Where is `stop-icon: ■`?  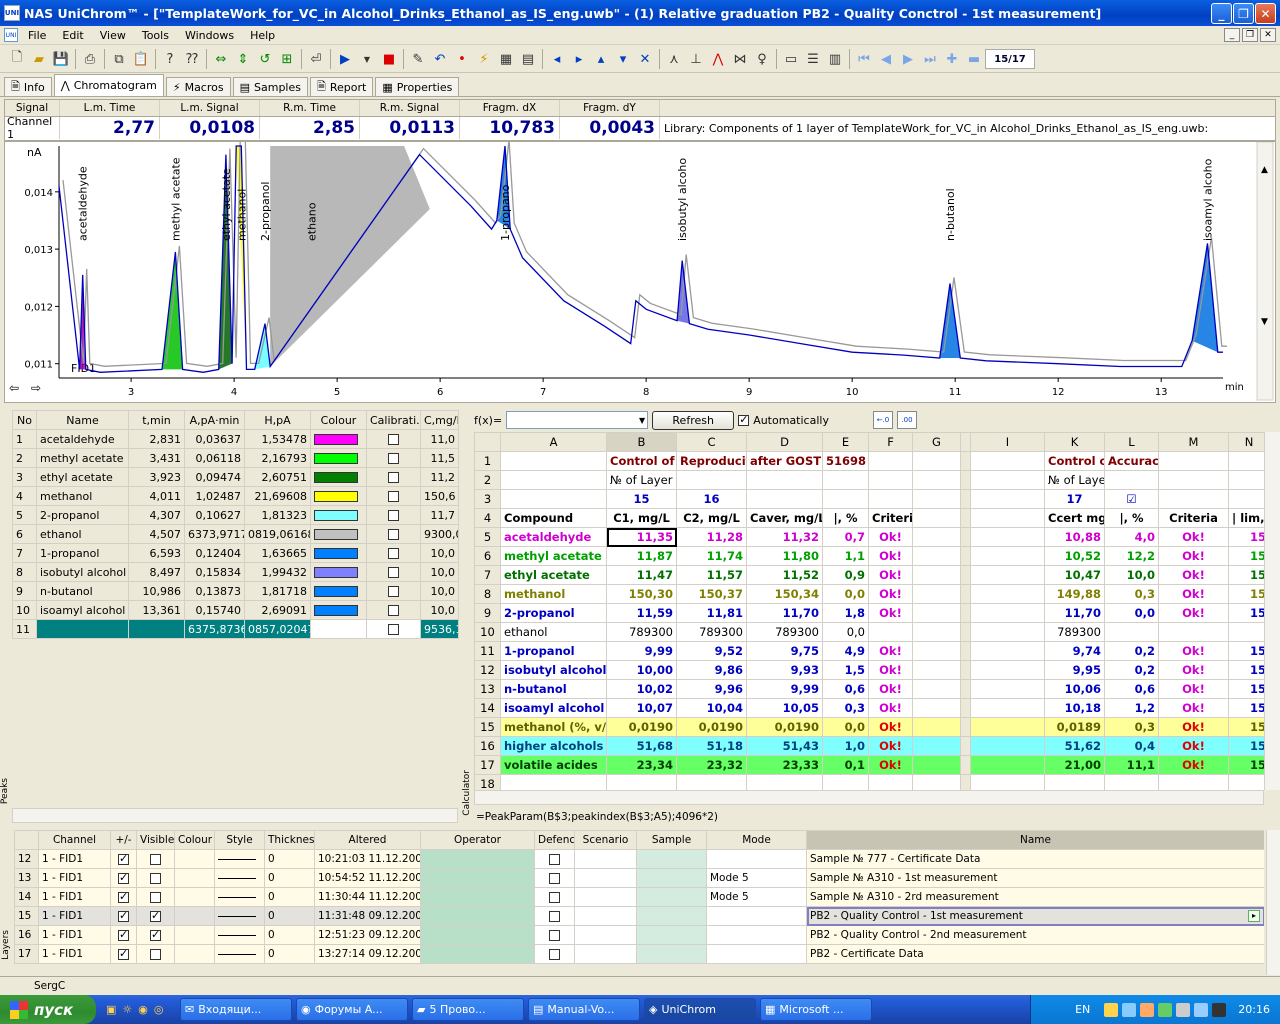 stop-icon: ■ is located at coordinates (389, 59).